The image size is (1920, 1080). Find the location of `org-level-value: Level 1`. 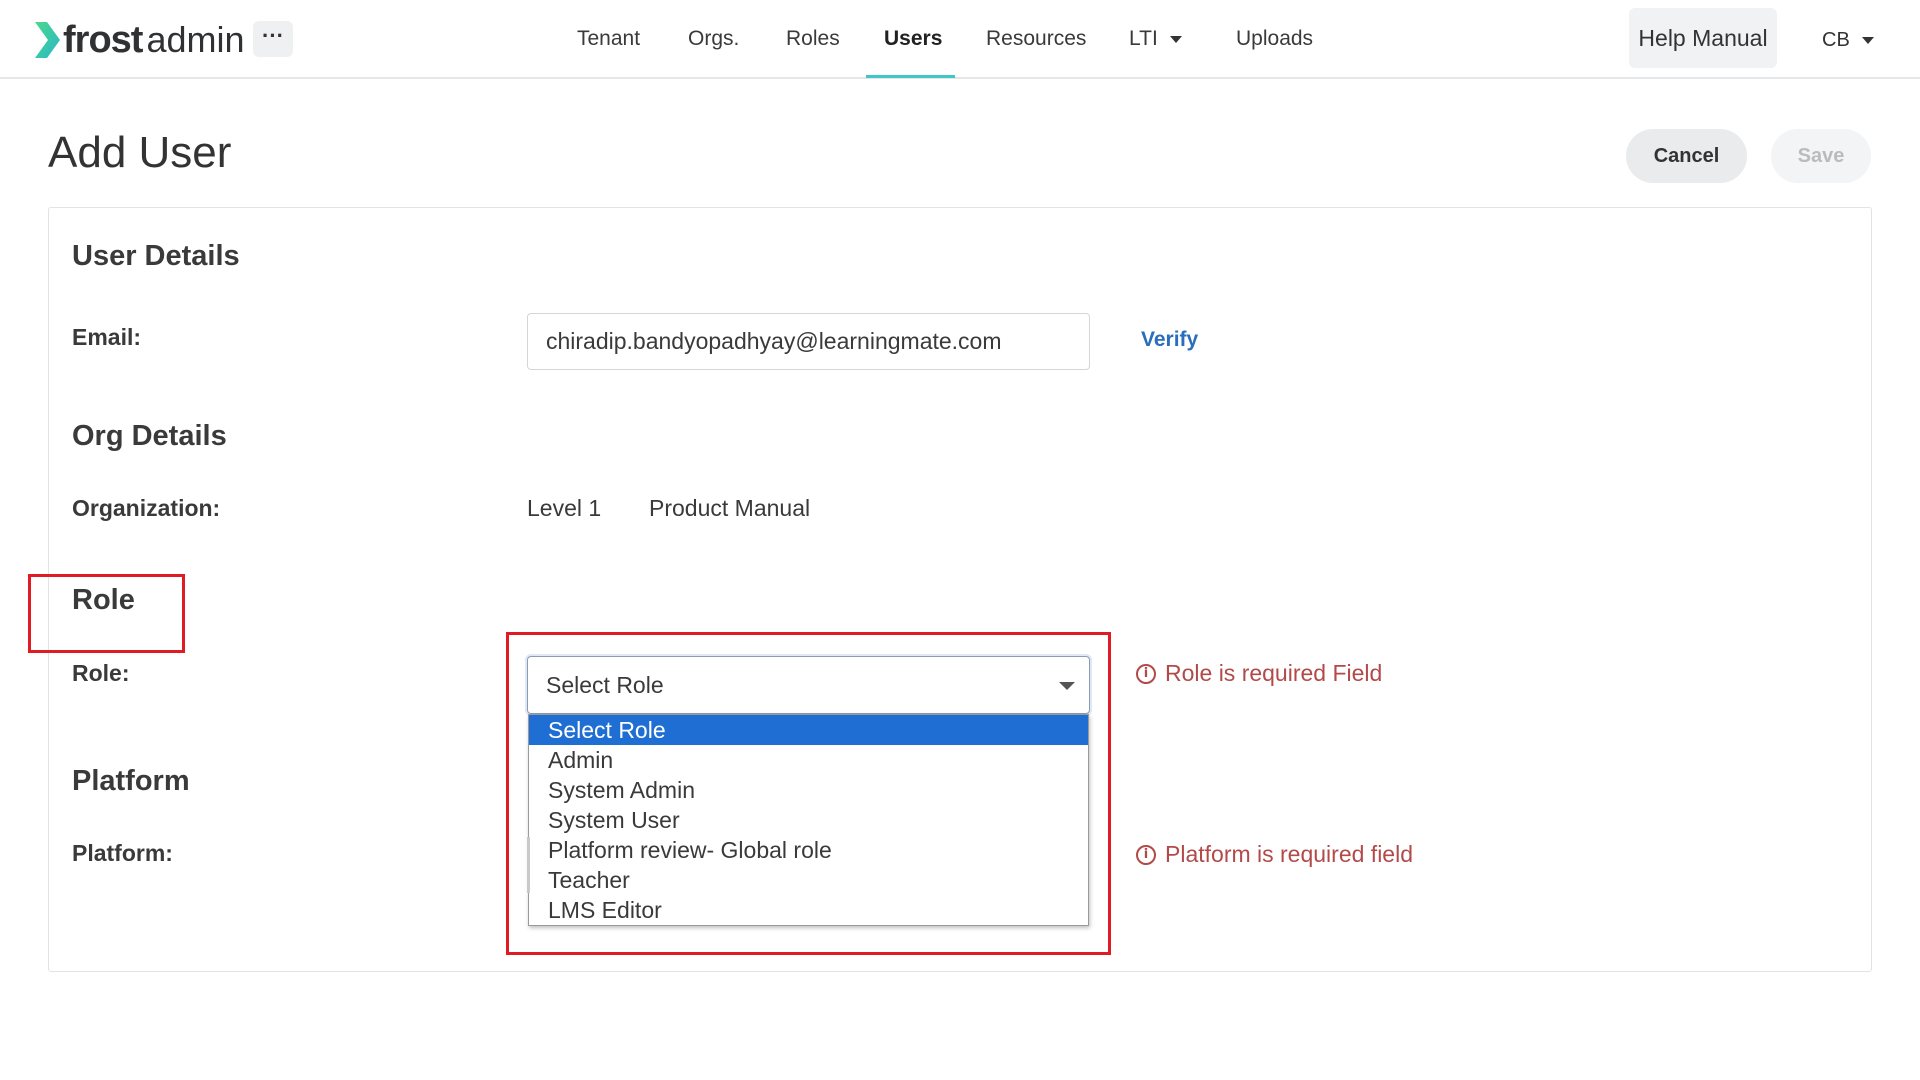

org-level-value: Level 1 is located at coordinates (564, 508).